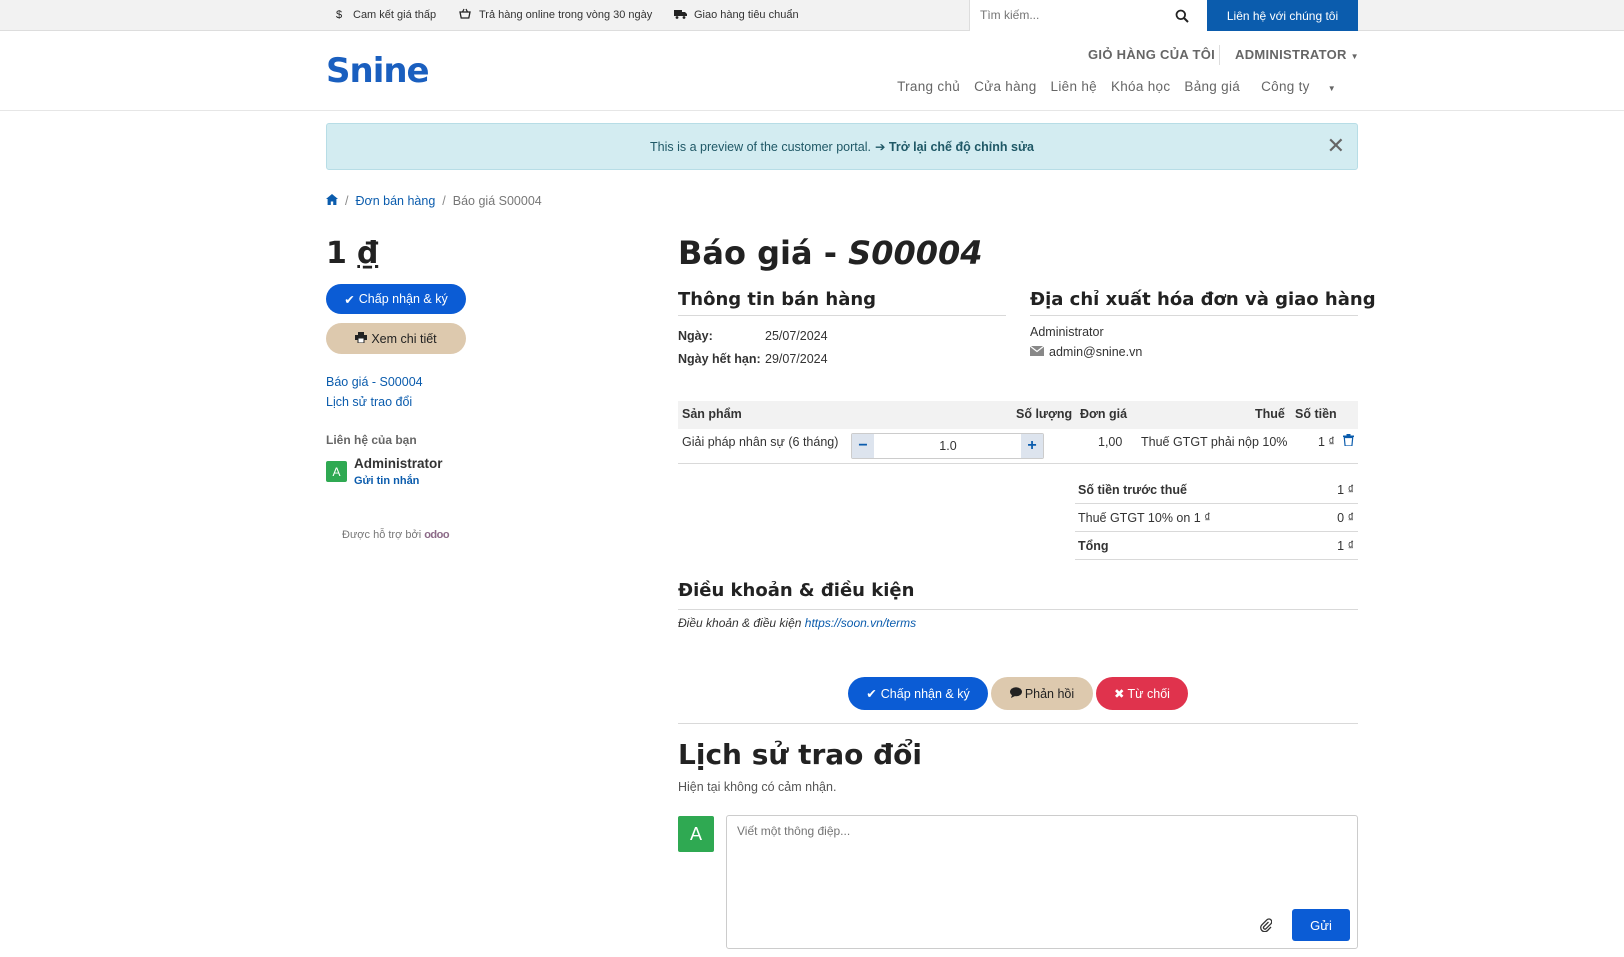 This screenshot has height=957, width=1624. Describe the element at coordinates (386, 481) in the screenshot. I see `send-message-link: Gửi tin nhắn` at that location.